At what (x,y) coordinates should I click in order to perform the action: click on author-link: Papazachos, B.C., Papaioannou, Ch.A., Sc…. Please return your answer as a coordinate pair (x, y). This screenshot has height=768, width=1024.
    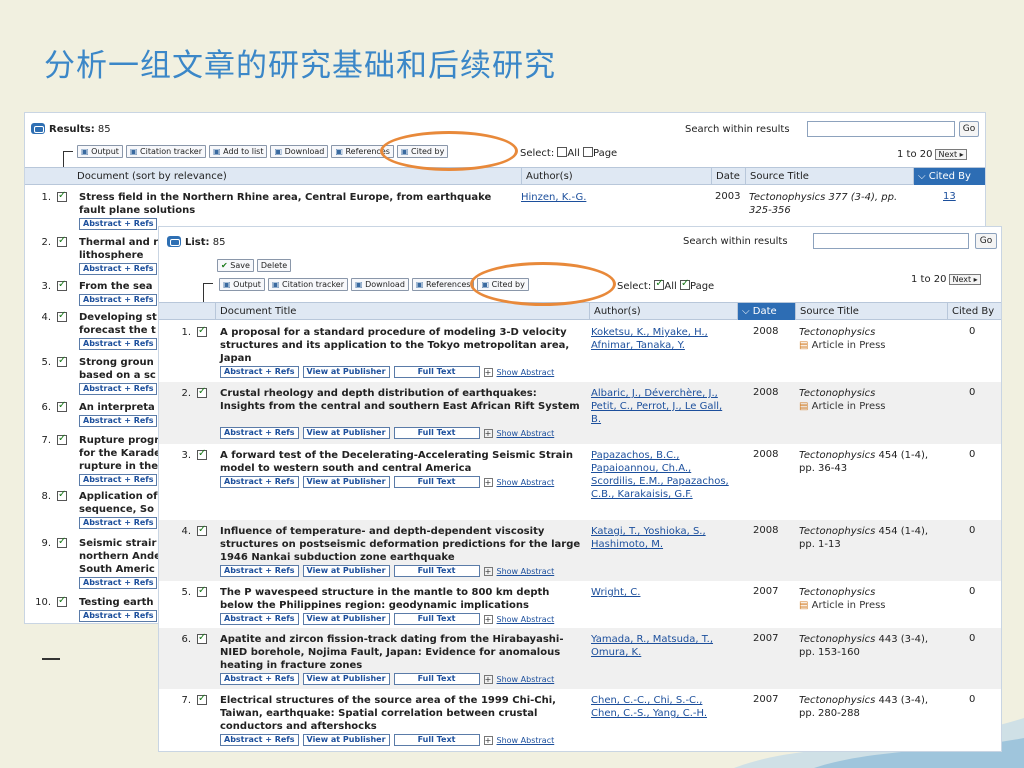
    Looking at the image, I should click on (662, 475).